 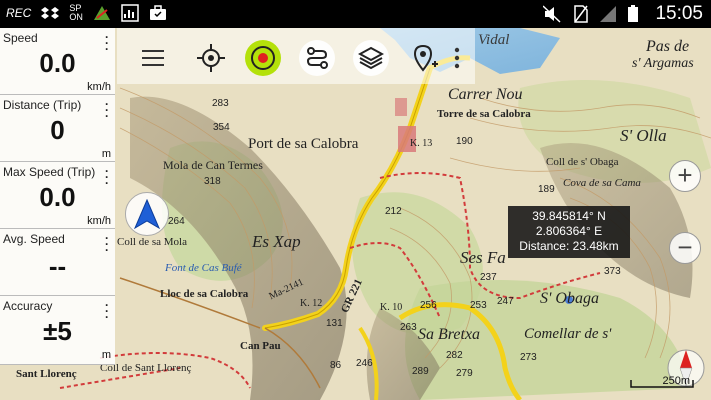 I want to click on chart-icon, so click(x=130, y=13).